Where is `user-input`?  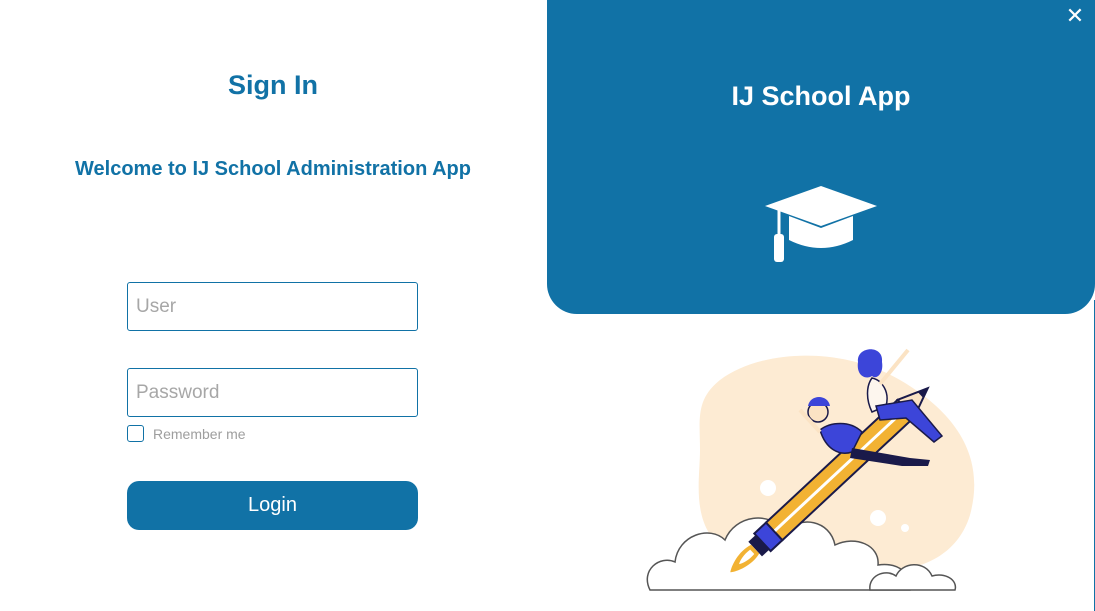 user-input is located at coordinates (272, 306).